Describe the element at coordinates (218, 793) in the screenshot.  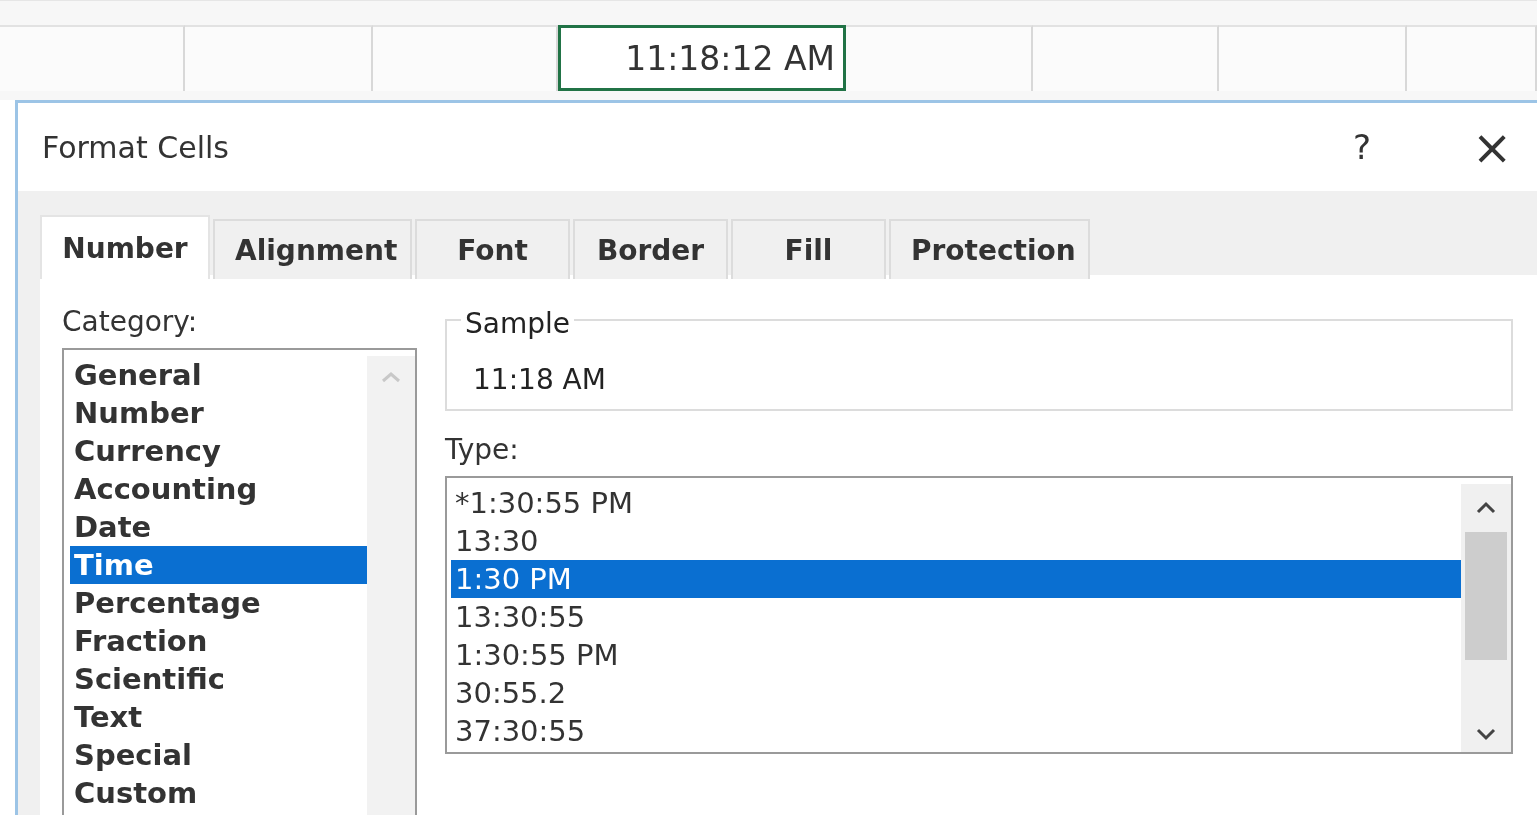
I see `list-item: Custom` at that location.